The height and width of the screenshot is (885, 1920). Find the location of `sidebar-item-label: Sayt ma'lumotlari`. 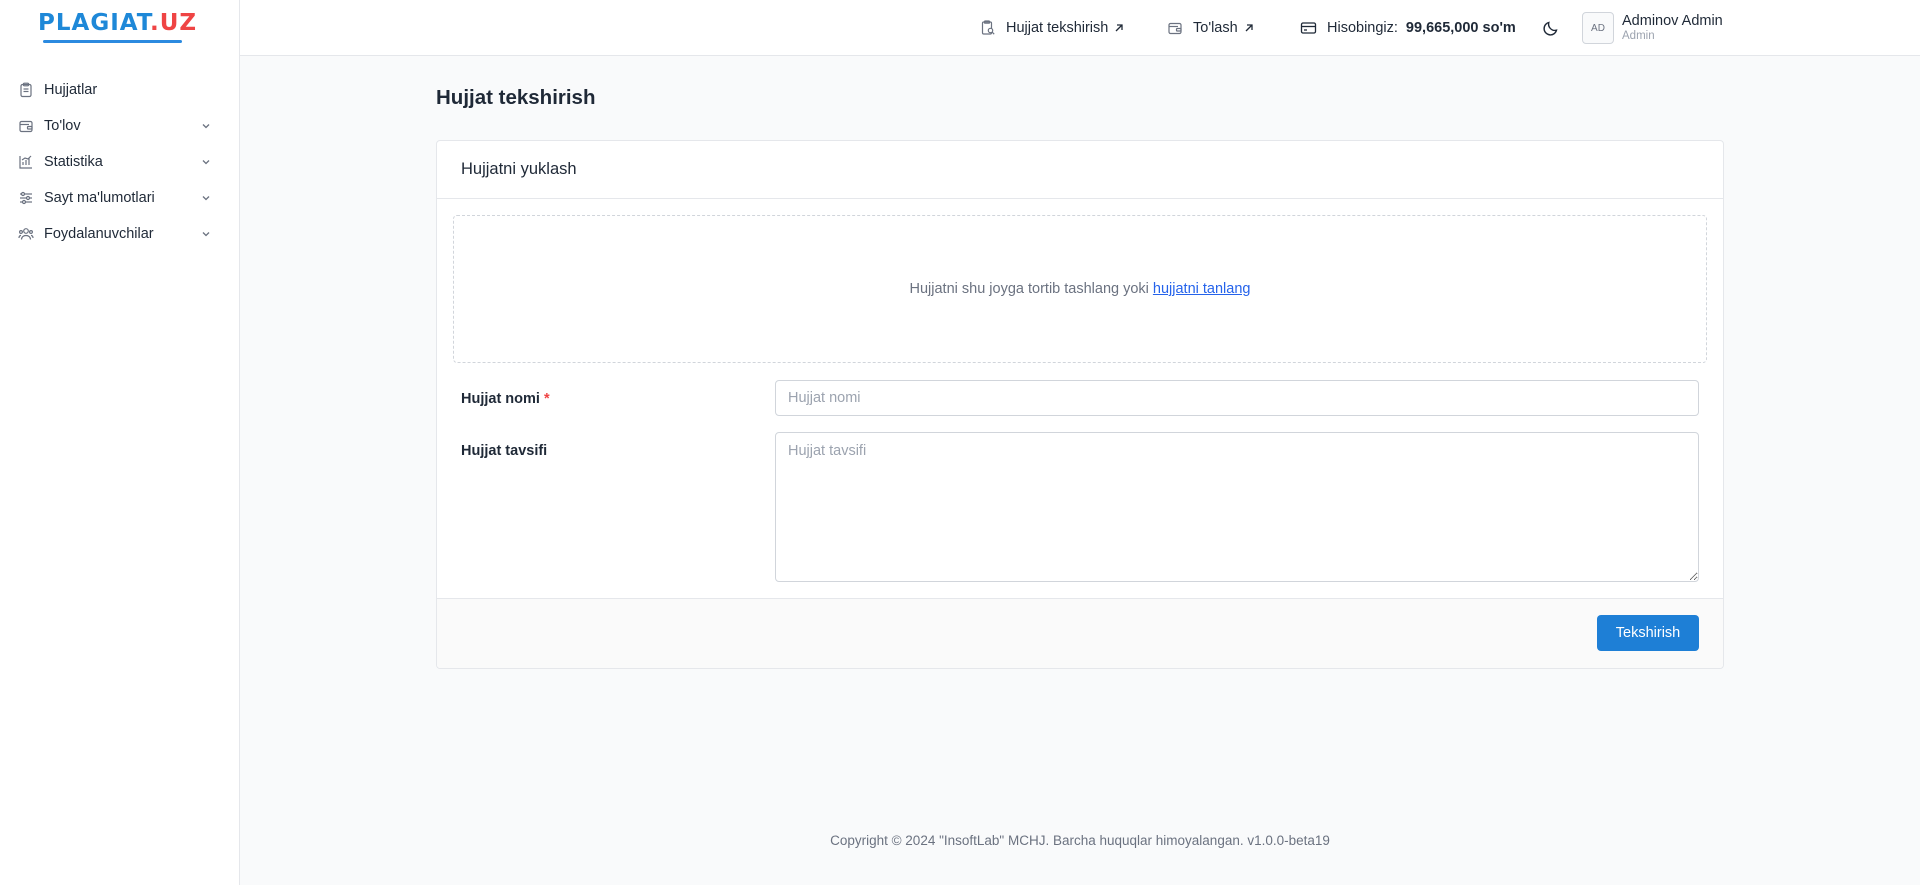

sidebar-item-label: Sayt ma'lumotlari is located at coordinates (99, 198).